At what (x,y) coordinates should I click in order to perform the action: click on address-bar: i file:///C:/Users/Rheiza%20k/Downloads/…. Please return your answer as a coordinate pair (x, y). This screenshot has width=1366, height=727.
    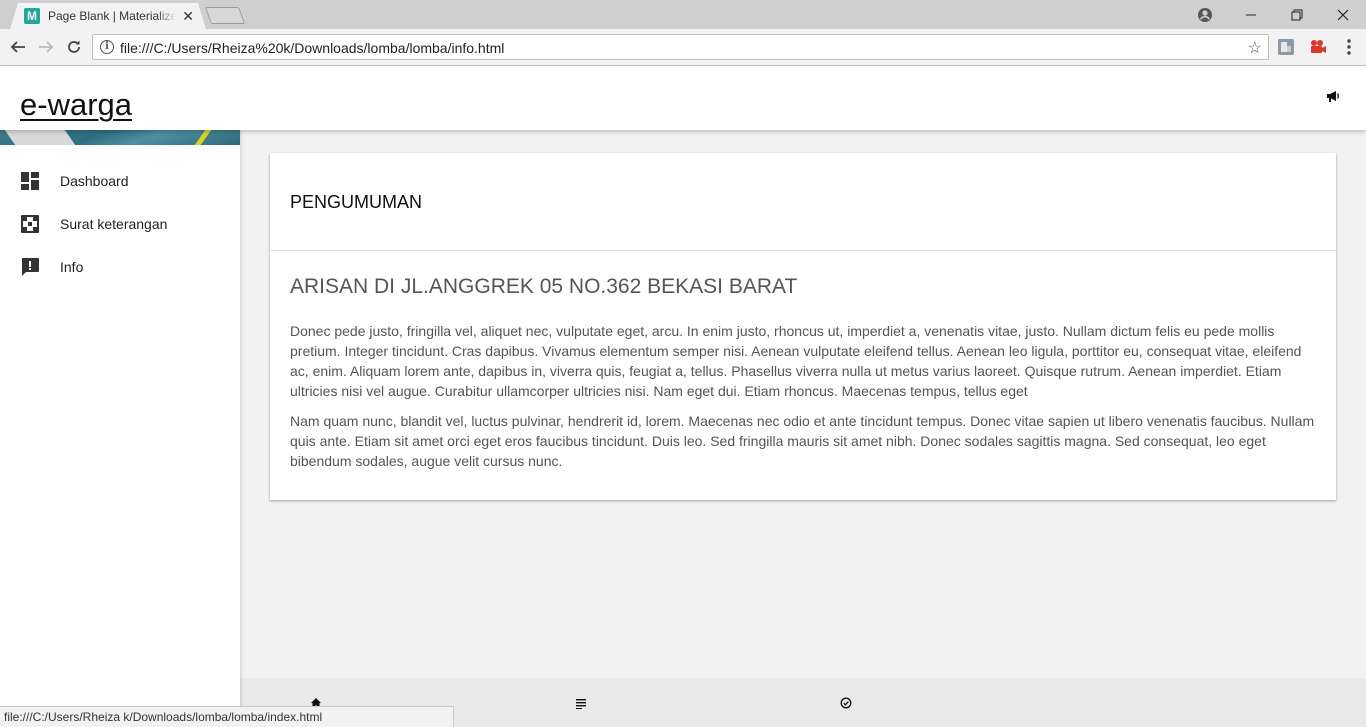
    Looking at the image, I should click on (680, 47).